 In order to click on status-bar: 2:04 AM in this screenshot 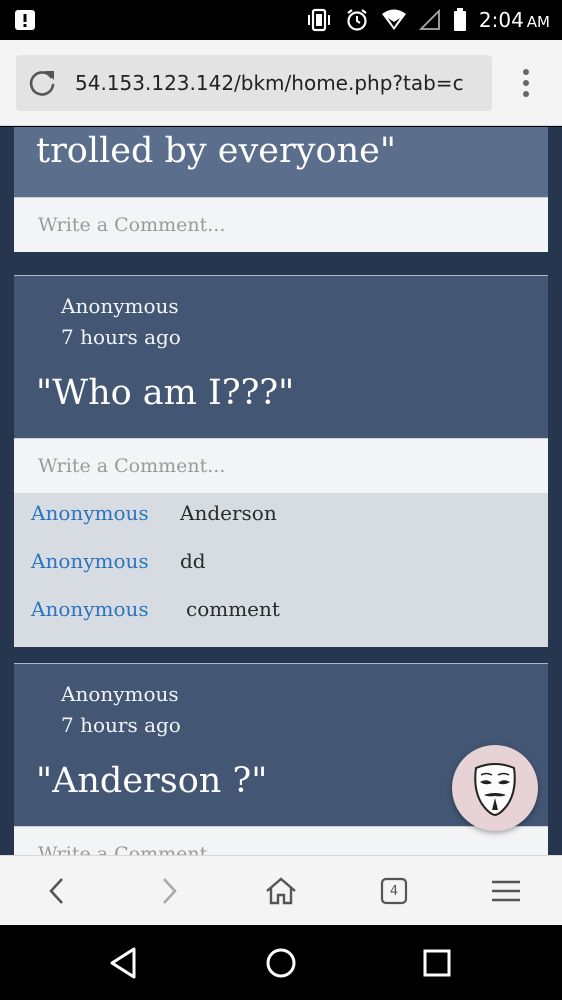, I will do `click(281, 20)`.